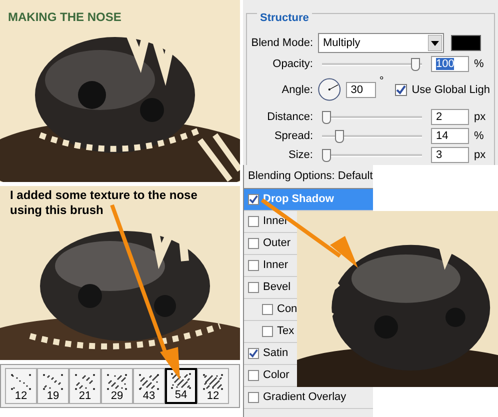  What do you see at coordinates (293, 136) in the screenshot?
I see `field-label: Spread:` at bounding box center [293, 136].